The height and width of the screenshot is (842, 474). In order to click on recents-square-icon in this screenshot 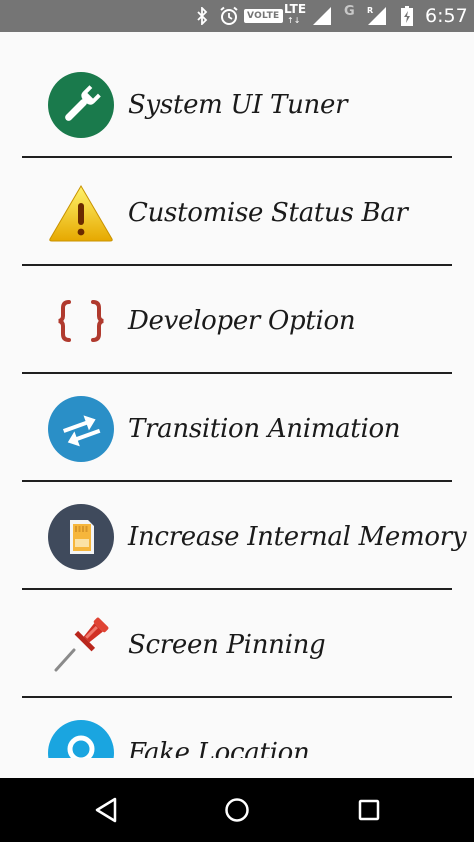, I will do `click(369, 810)`.